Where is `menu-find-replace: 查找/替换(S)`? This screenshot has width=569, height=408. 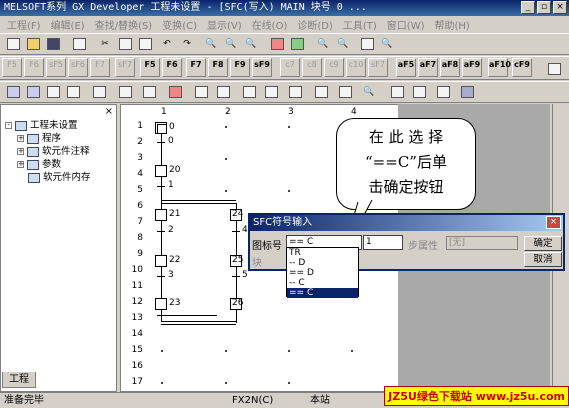
menu-find-replace: 查找/替换(S) is located at coordinates (124, 24).